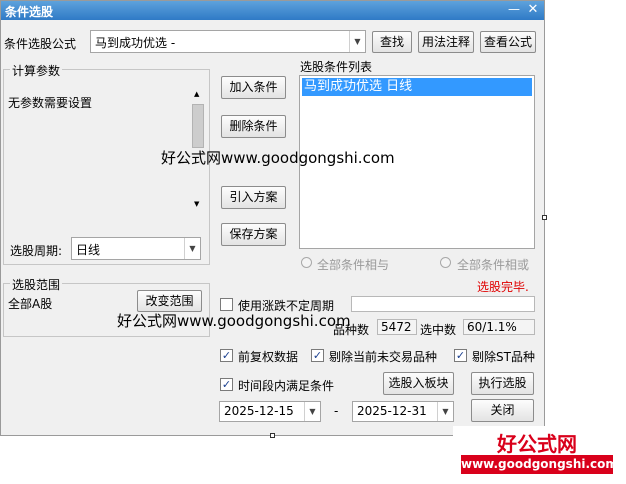 The width and height of the screenshot is (626, 484). What do you see at coordinates (278, 158) in the screenshot?
I see `watermark-text-top: 好公式网www.goodgongshi.com` at bounding box center [278, 158].